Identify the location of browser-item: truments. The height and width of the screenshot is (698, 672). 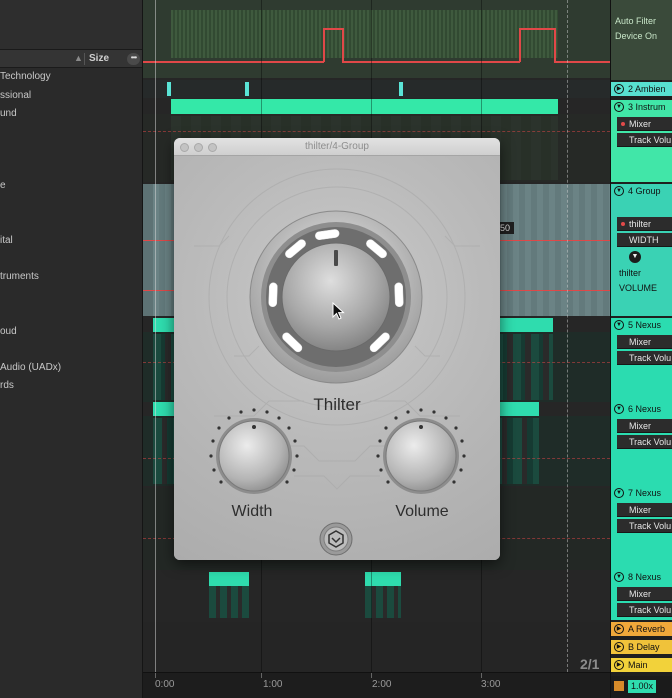
(19, 276).